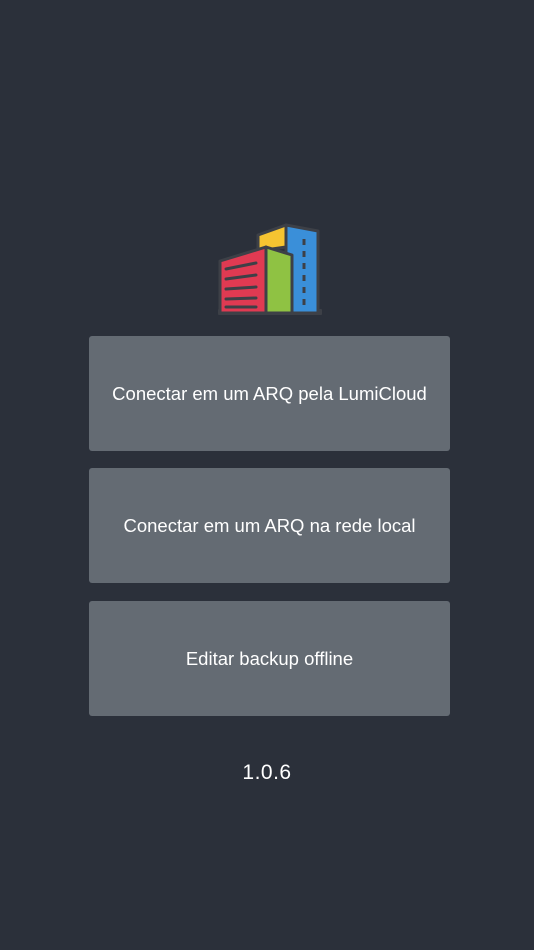 This screenshot has width=534, height=950. Describe the element at coordinates (267, 772) in the screenshot. I see `app-version: 1.0.6` at that location.